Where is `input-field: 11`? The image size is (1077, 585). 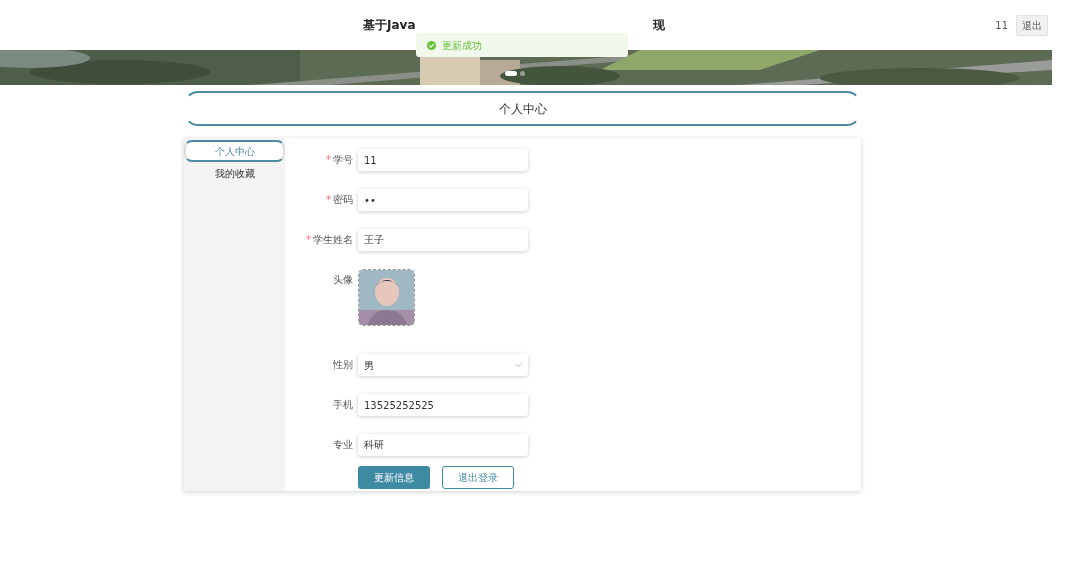
input-field: 11 is located at coordinates (443, 160).